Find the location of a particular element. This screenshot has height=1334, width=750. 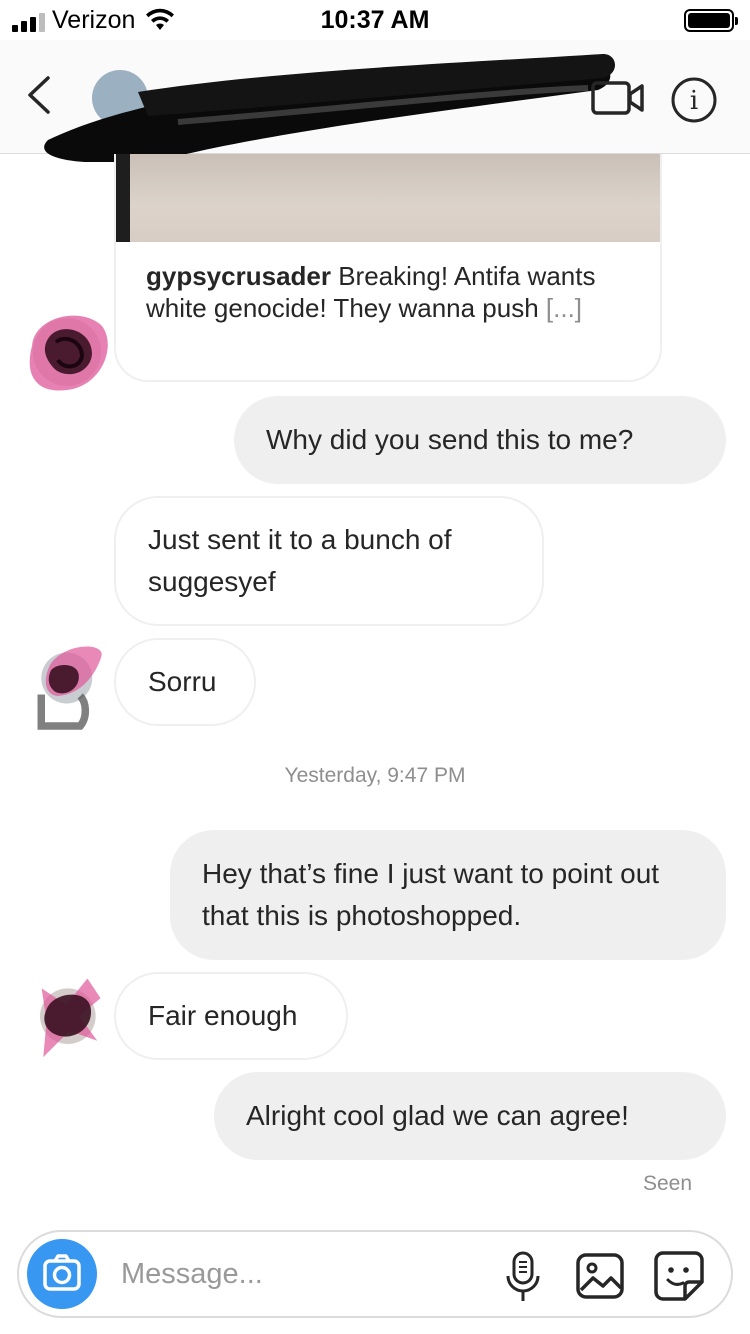

status-time: 10:37 AM is located at coordinates (375, 20).